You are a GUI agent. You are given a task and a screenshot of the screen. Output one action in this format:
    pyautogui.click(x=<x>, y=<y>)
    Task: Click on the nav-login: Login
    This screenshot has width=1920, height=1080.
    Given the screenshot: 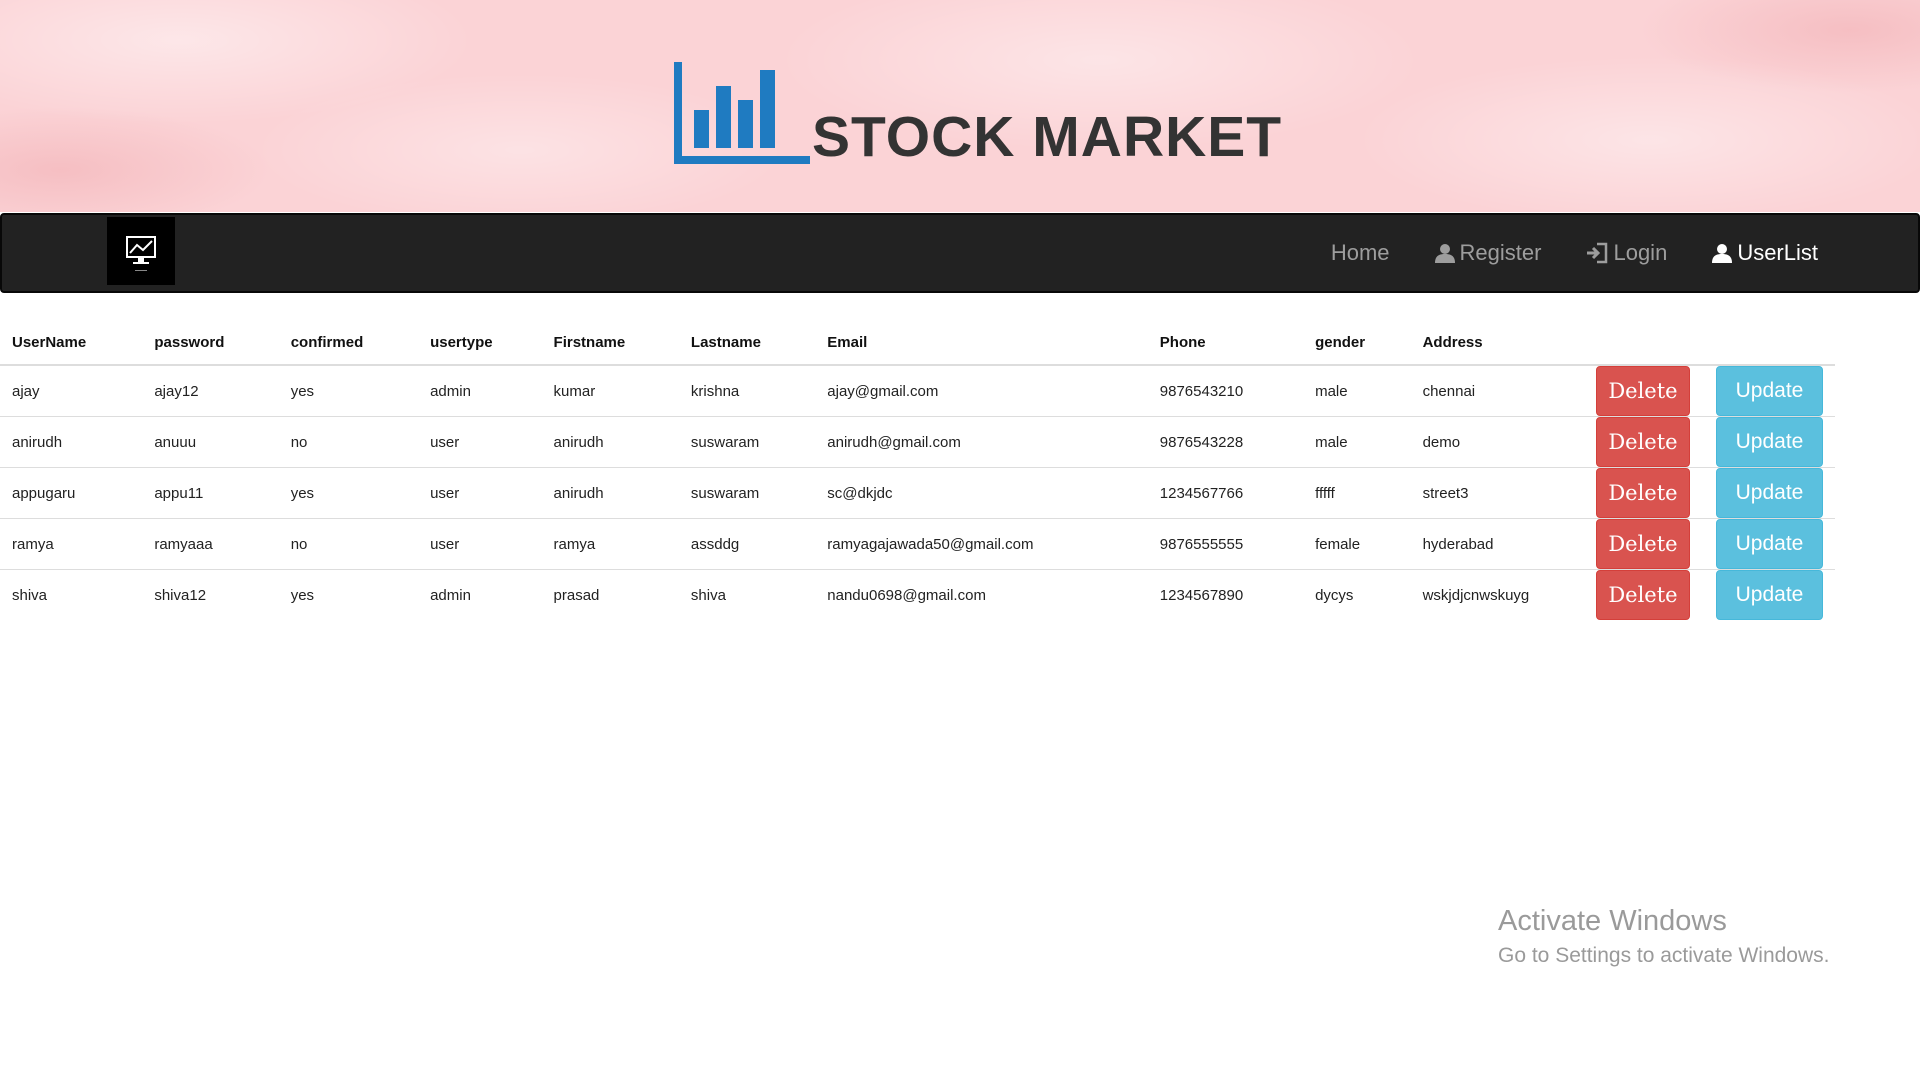 What is the action you would take?
    pyautogui.click(x=1626, y=253)
    